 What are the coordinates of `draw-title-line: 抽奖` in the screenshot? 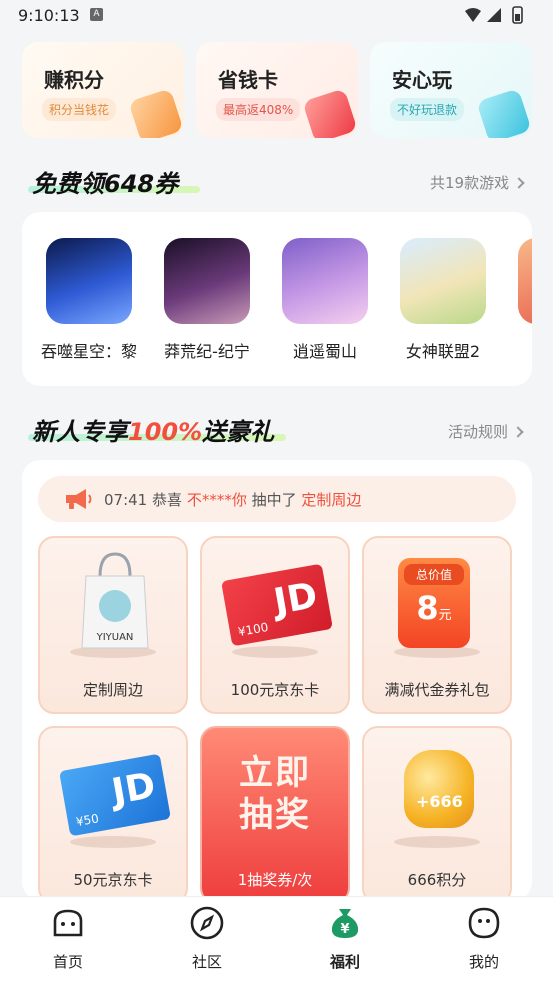 It's located at (275, 815).